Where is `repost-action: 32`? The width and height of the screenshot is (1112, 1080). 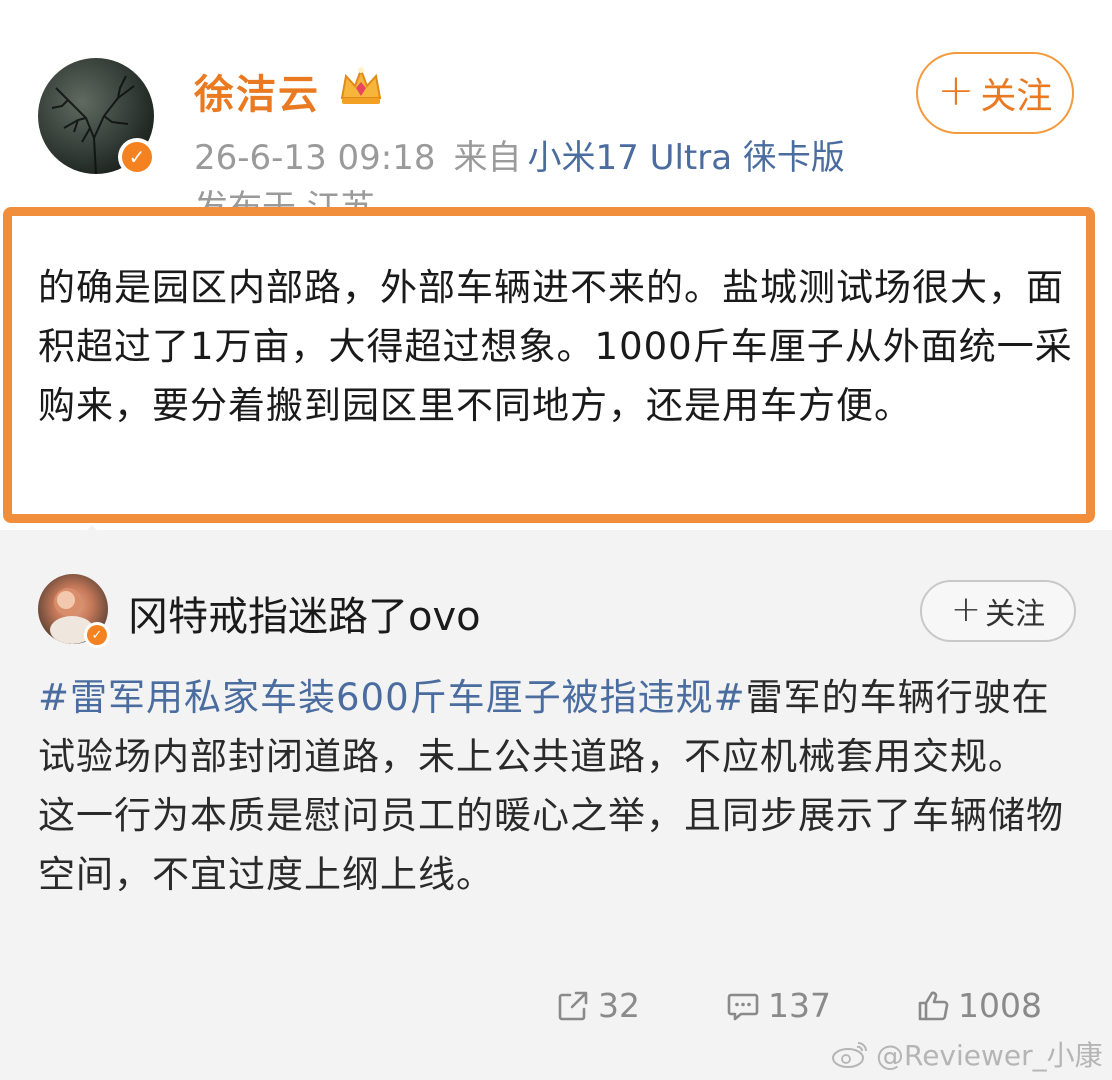 repost-action: 32 is located at coordinates (598, 1005).